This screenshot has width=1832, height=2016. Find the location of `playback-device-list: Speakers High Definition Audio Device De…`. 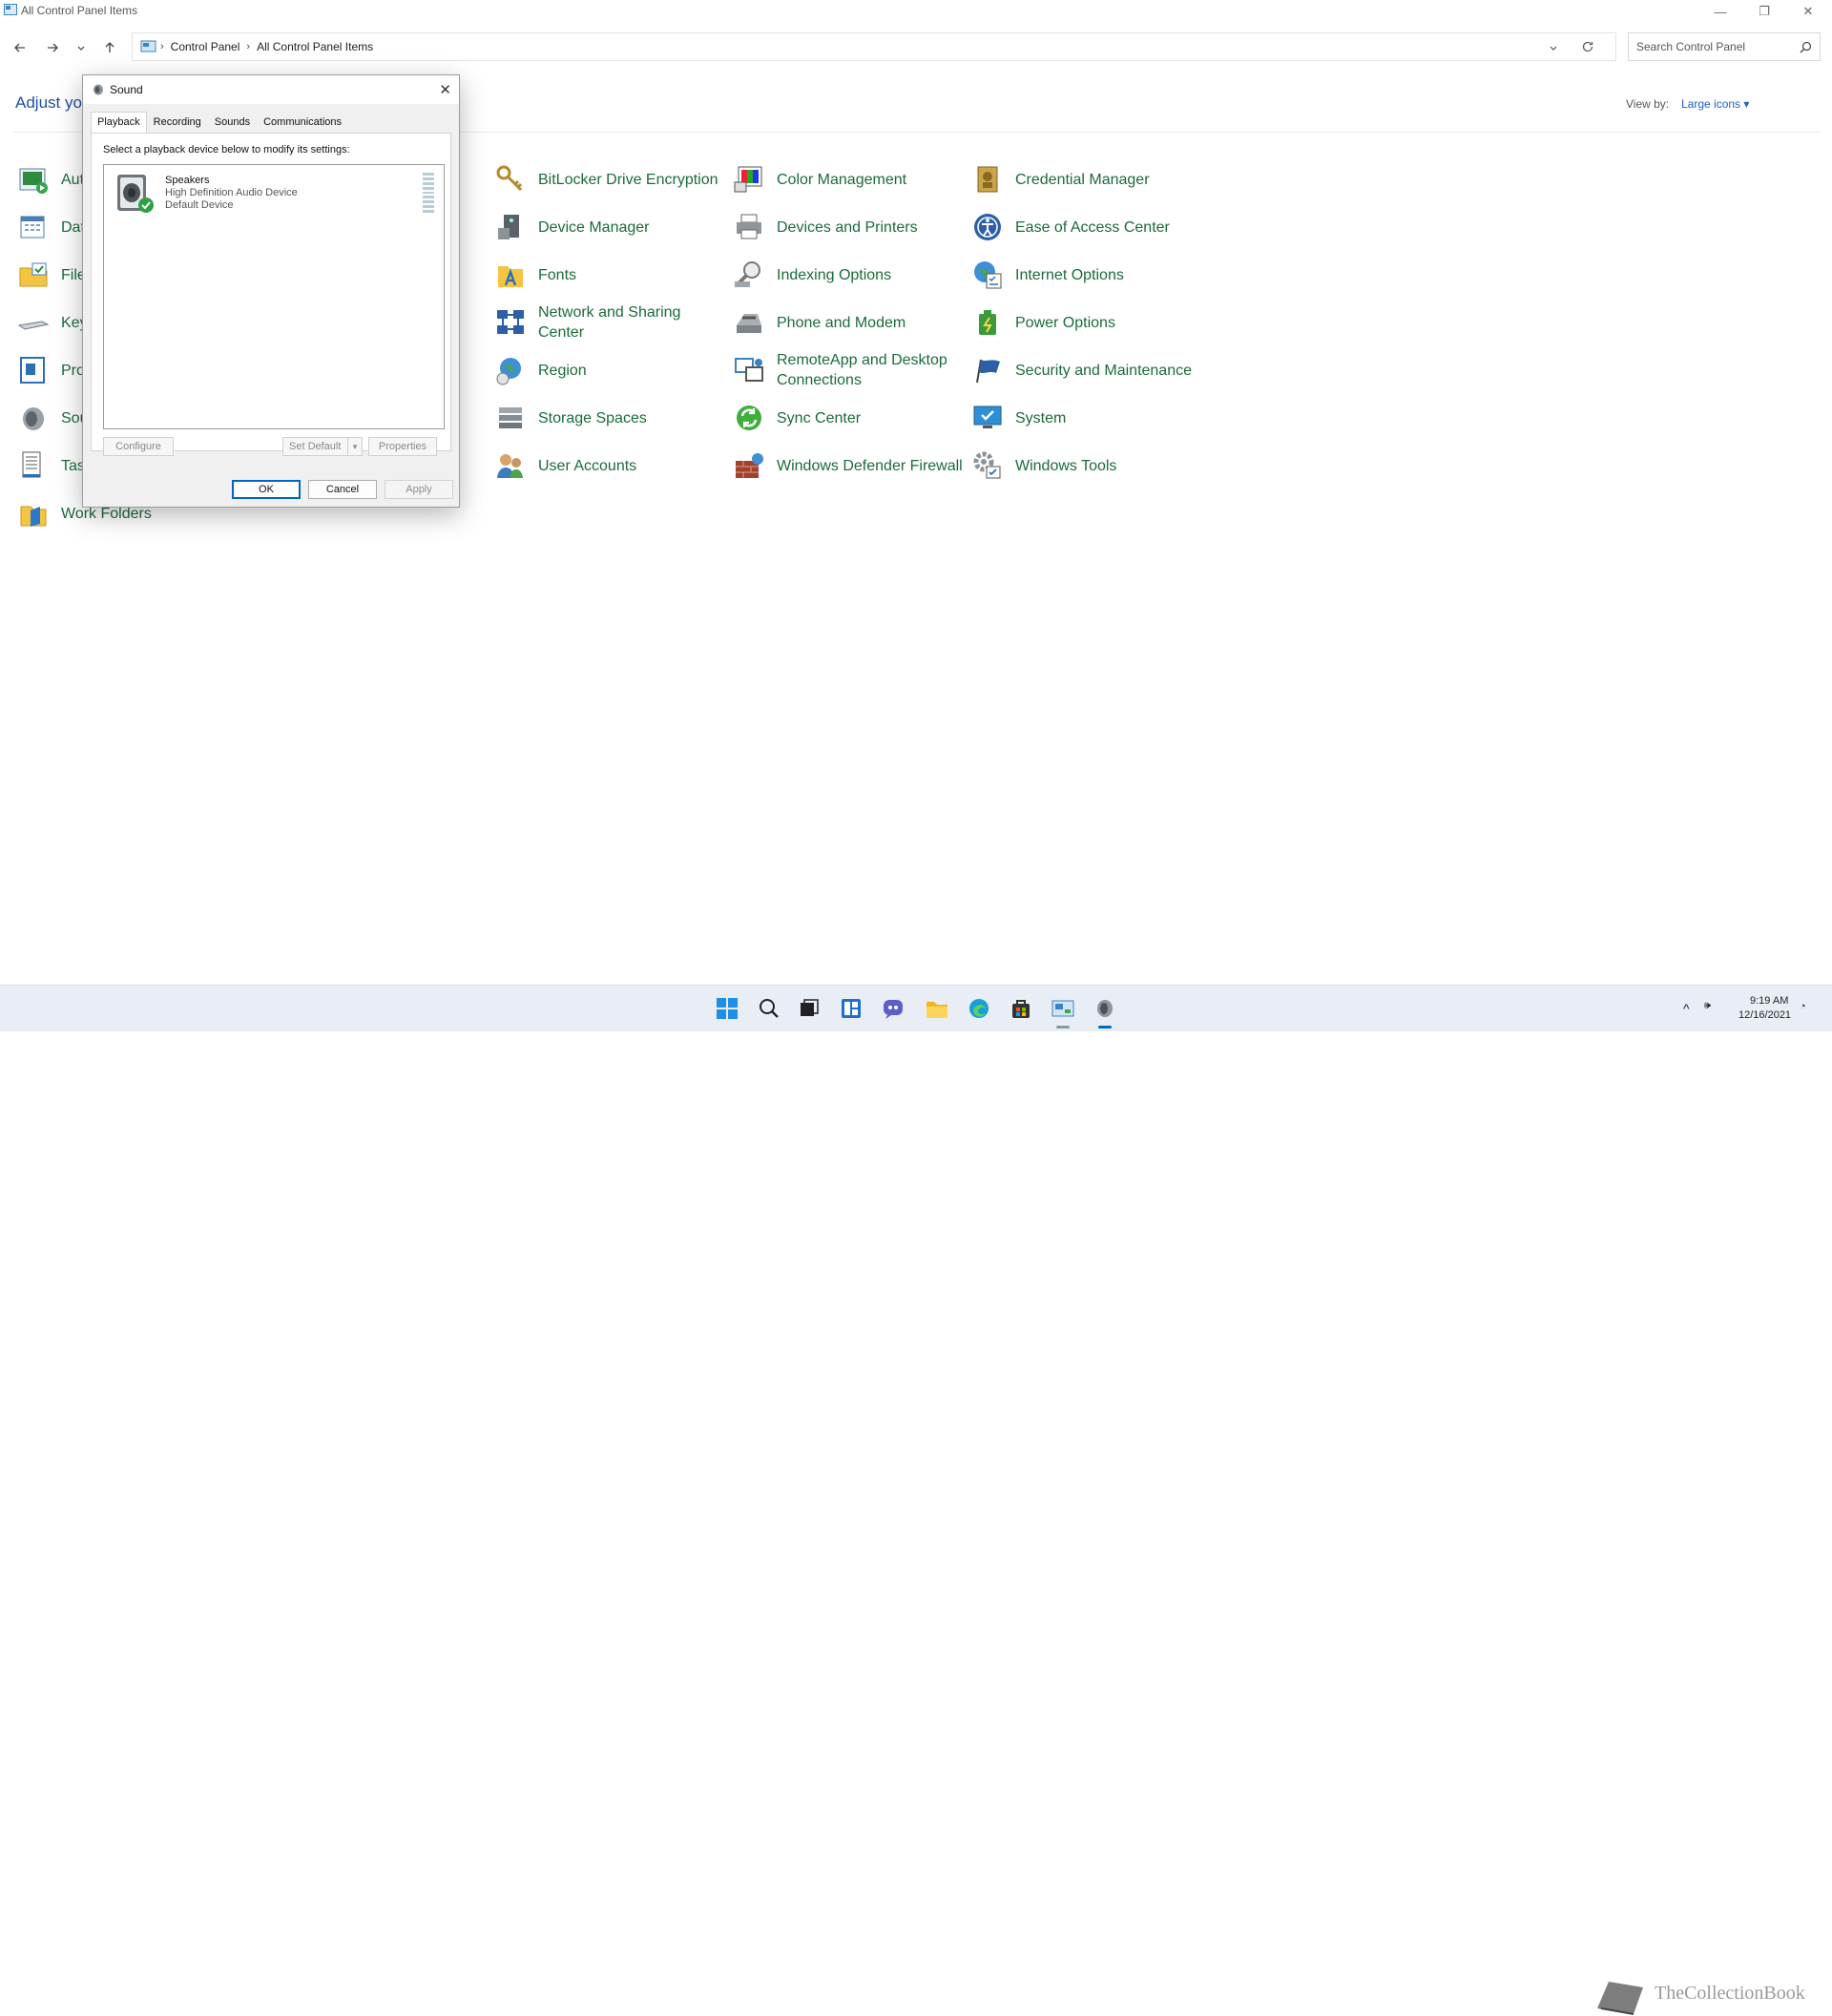

playback-device-list: Speakers High Definition Audio Device De… is located at coordinates (274, 296).